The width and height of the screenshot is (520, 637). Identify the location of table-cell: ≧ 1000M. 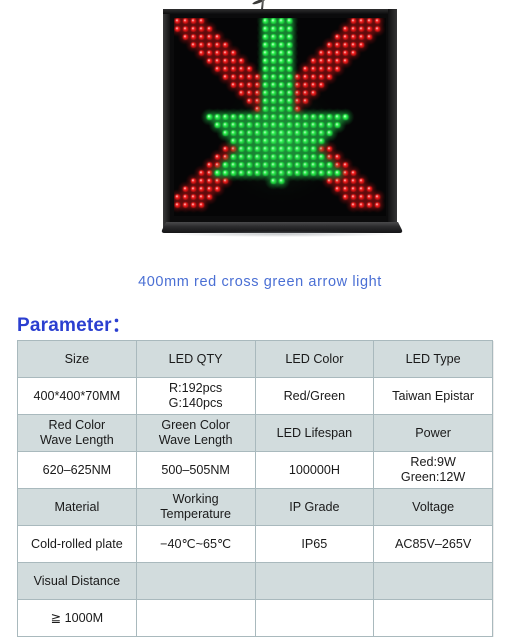
(77, 618).